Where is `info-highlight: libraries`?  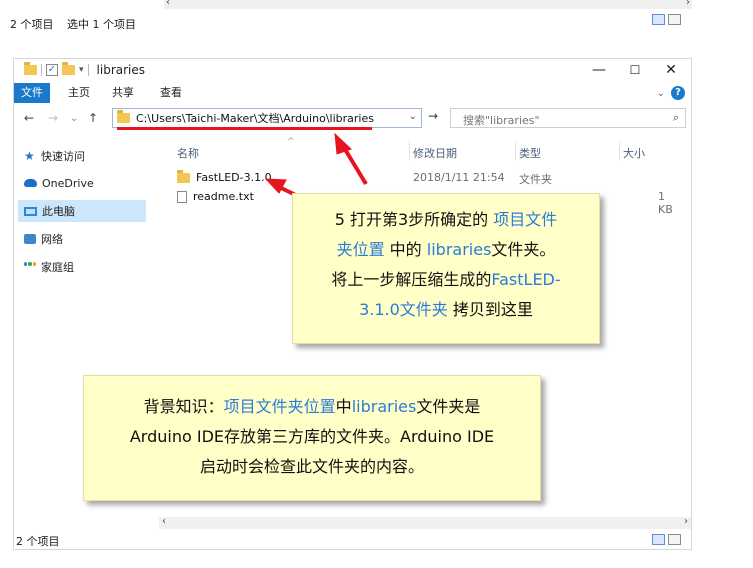 info-highlight: libraries is located at coordinates (384, 406).